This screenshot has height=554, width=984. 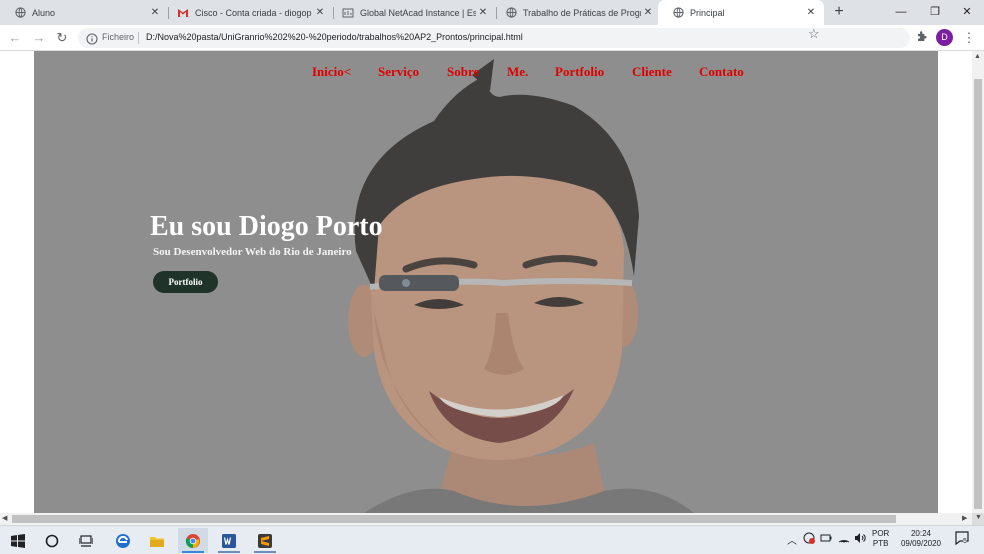 What do you see at coordinates (517, 72) in the screenshot?
I see `nav-item-me: Me.` at bounding box center [517, 72].